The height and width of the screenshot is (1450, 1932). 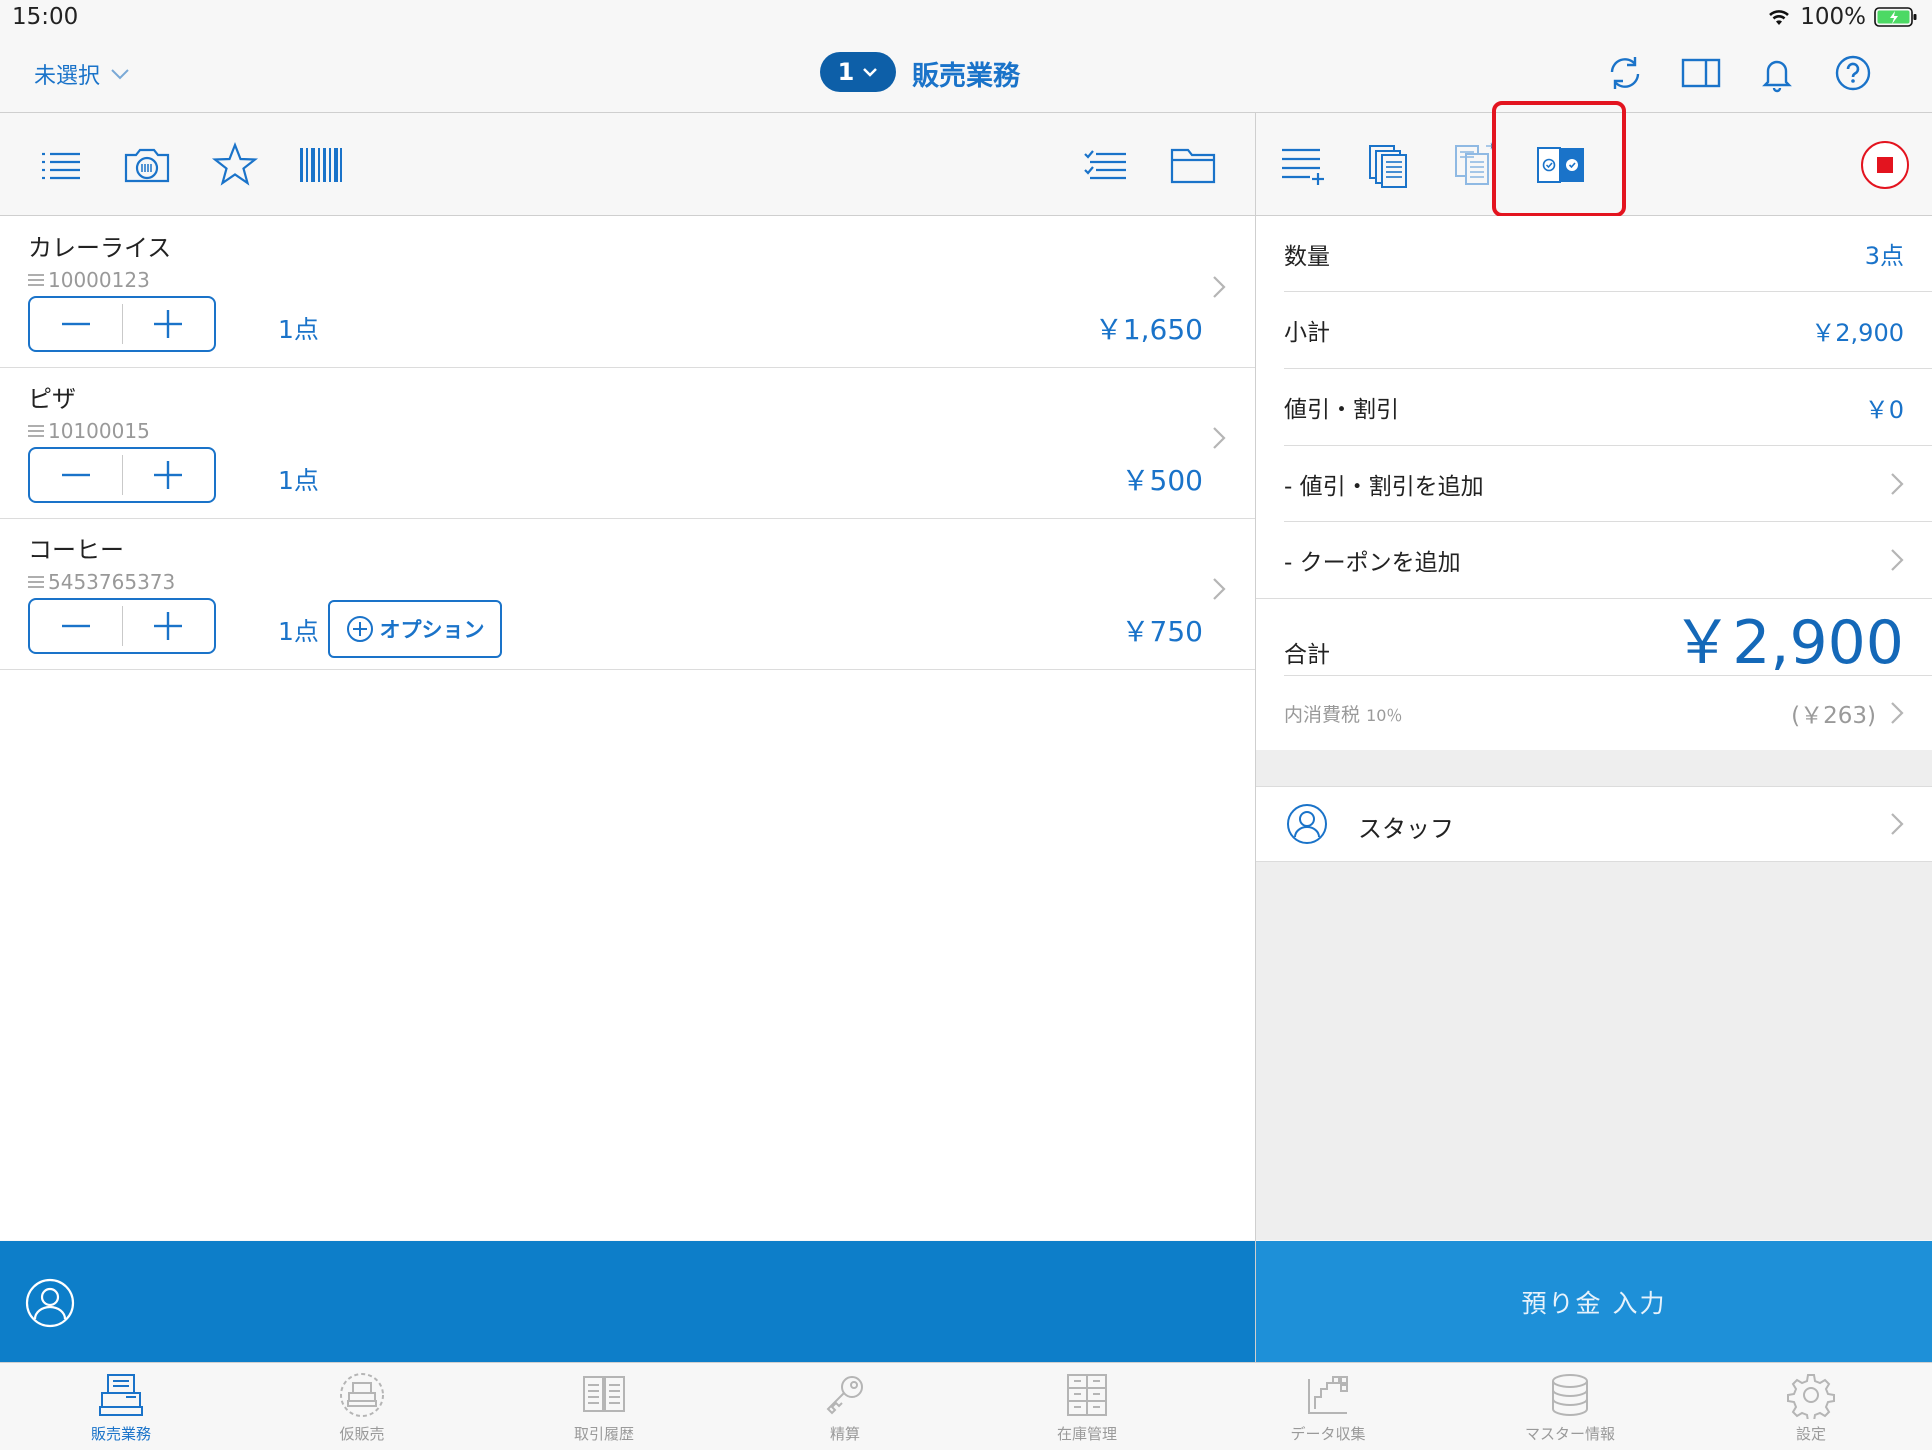 I want to click on tab-label: 販売業務, so click(x=120, y=1434).